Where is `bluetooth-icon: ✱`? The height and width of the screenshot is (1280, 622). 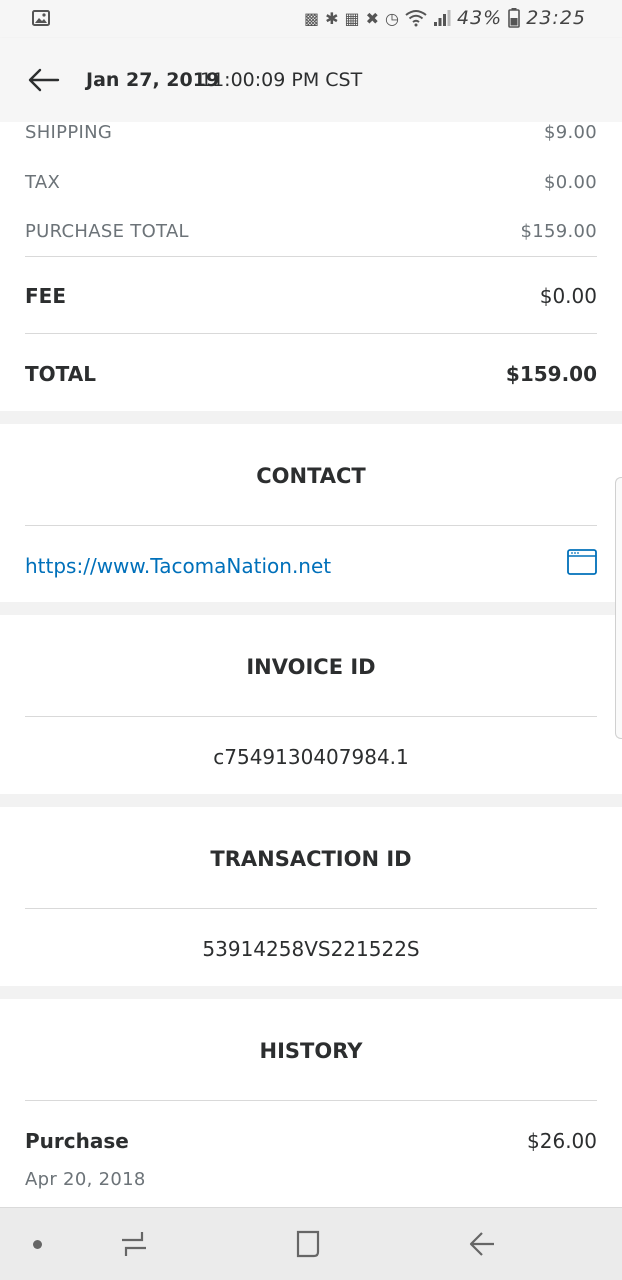
bluetooth-icon: ✱ is located at coordinates (332, 18).